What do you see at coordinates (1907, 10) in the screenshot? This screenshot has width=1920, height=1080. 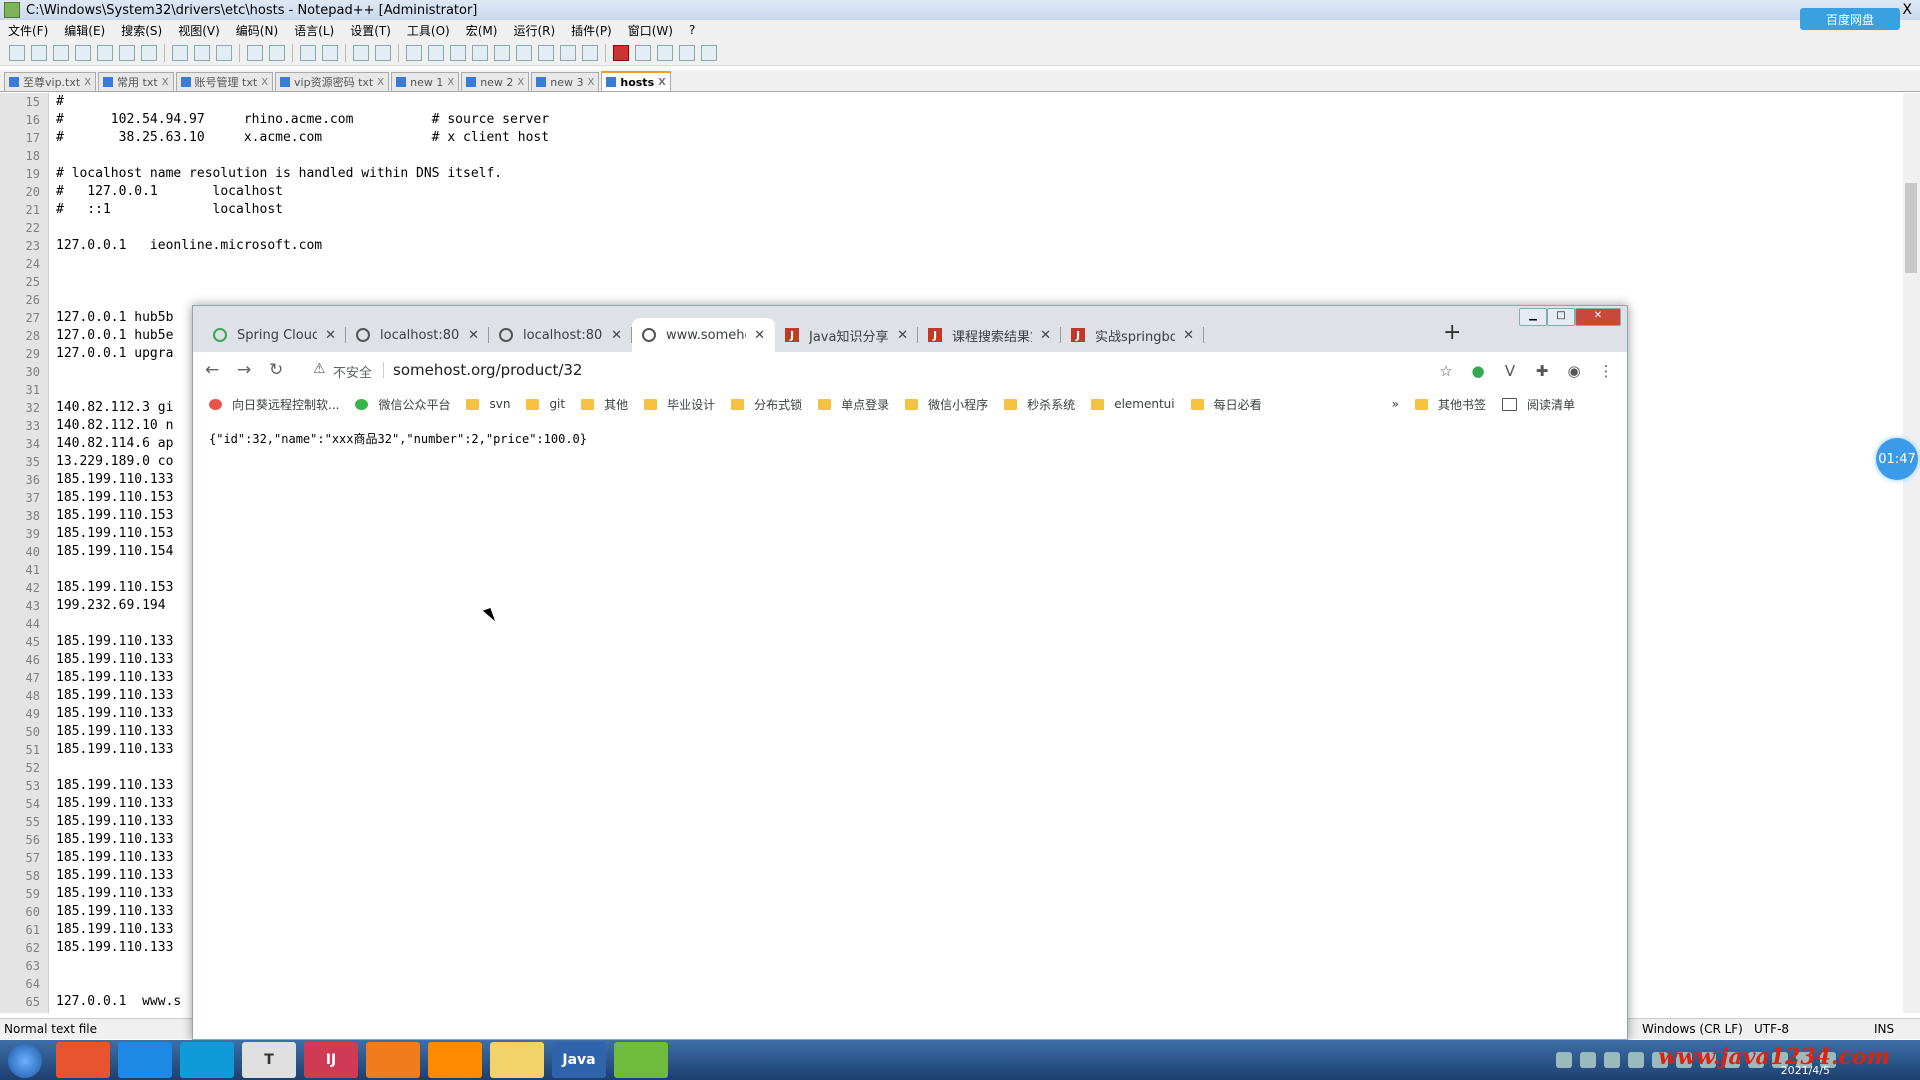 I see `close-icon: X` at bounding box center [1907, 10].